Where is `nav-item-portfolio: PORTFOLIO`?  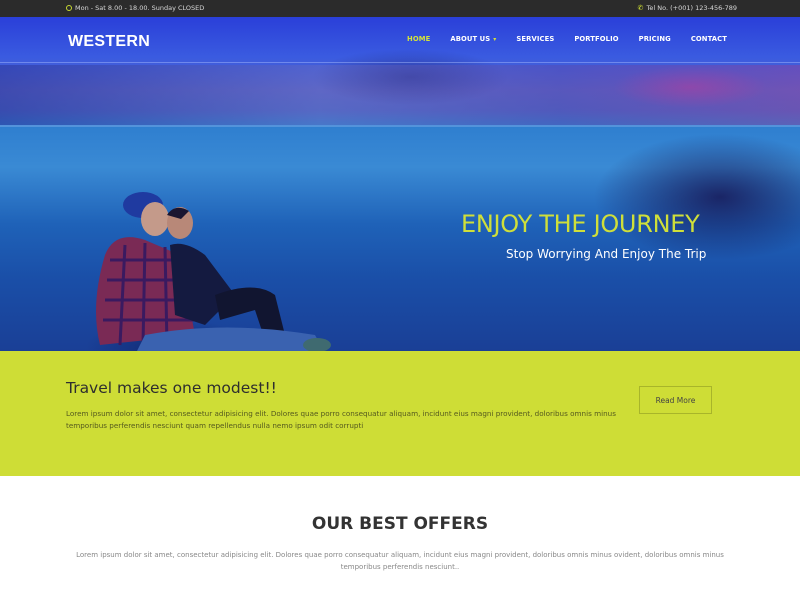 nav-item-portfolio: PORTFOLIO is located at coordinates (596, 39).